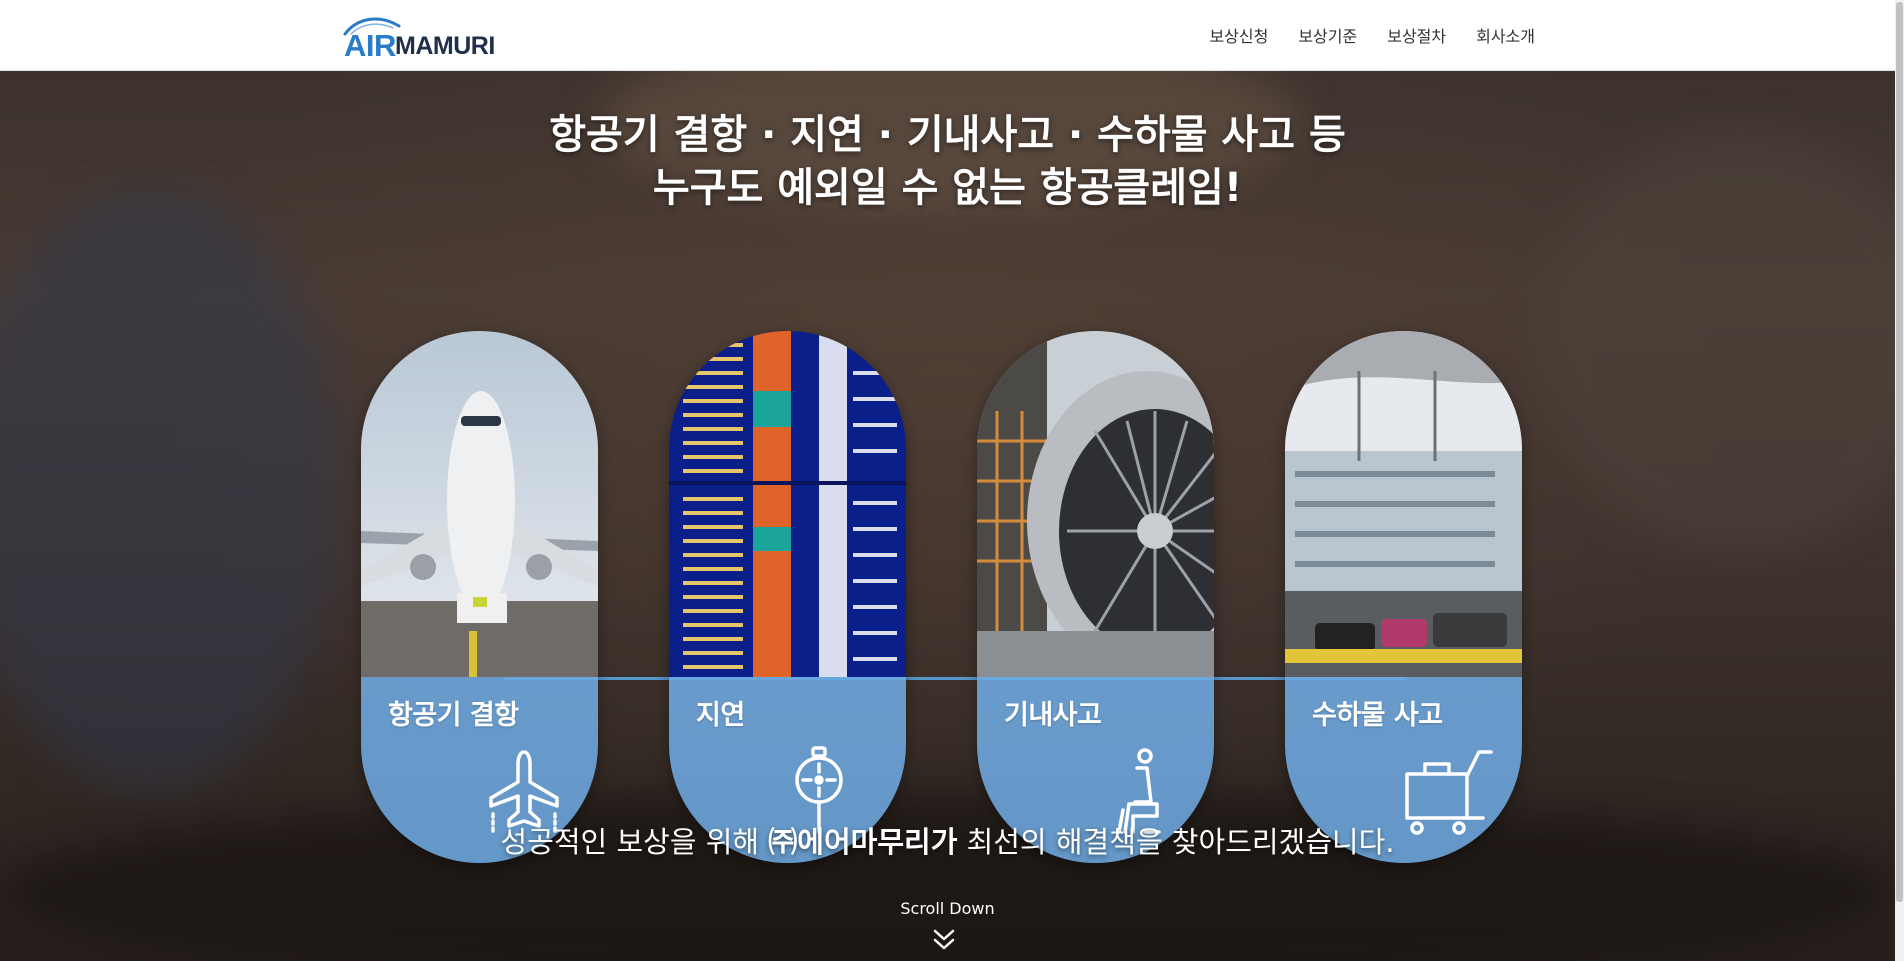 The image size is (1904, 961). I want to click on headline-line-2: 누구도 예외일 수 없는 항공클레임!, so click(947, 188).